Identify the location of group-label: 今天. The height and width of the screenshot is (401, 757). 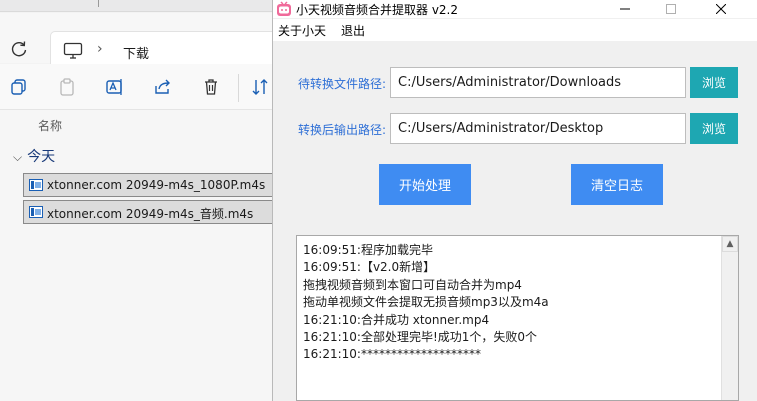
(41, 157).